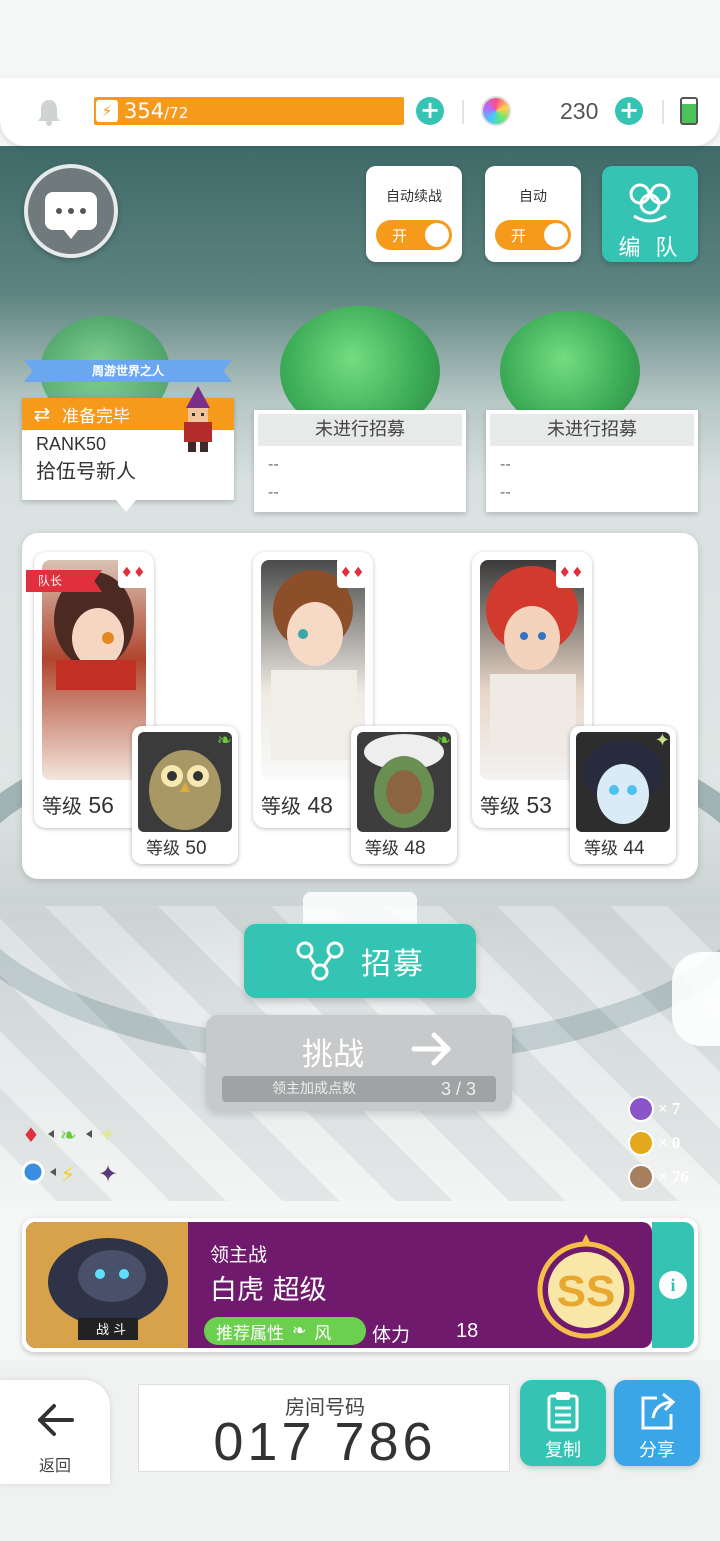  Describe the element at coordinates (320, 961) in the screenshot. I see `network-icon` at that location.